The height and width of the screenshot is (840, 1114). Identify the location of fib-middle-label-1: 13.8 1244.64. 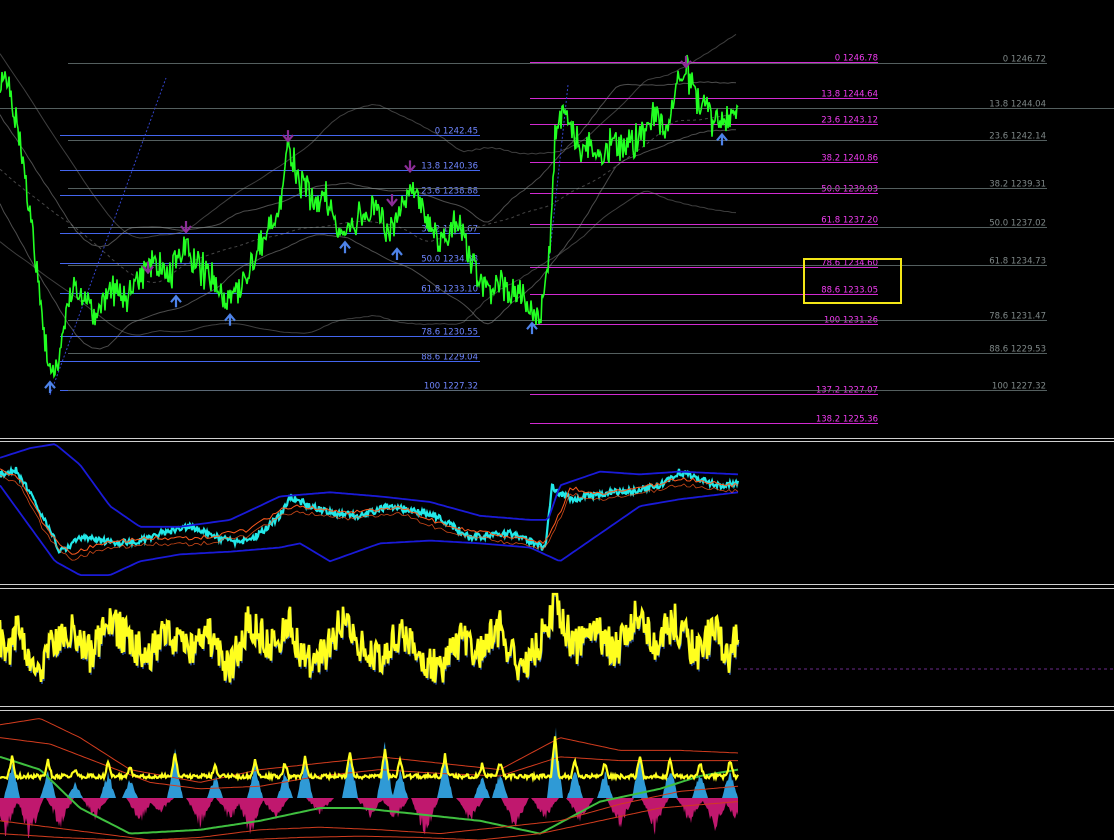
(849, 95).